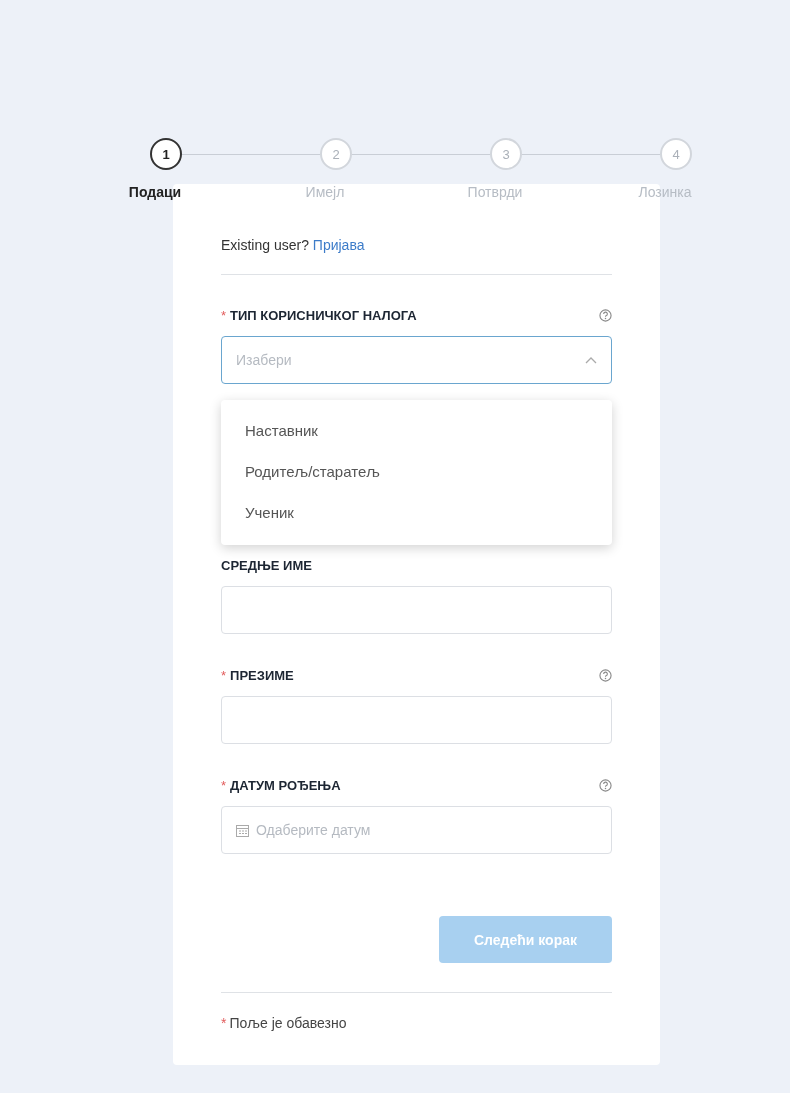  I want to click on step-label: Лозинка, so click(665, 192).